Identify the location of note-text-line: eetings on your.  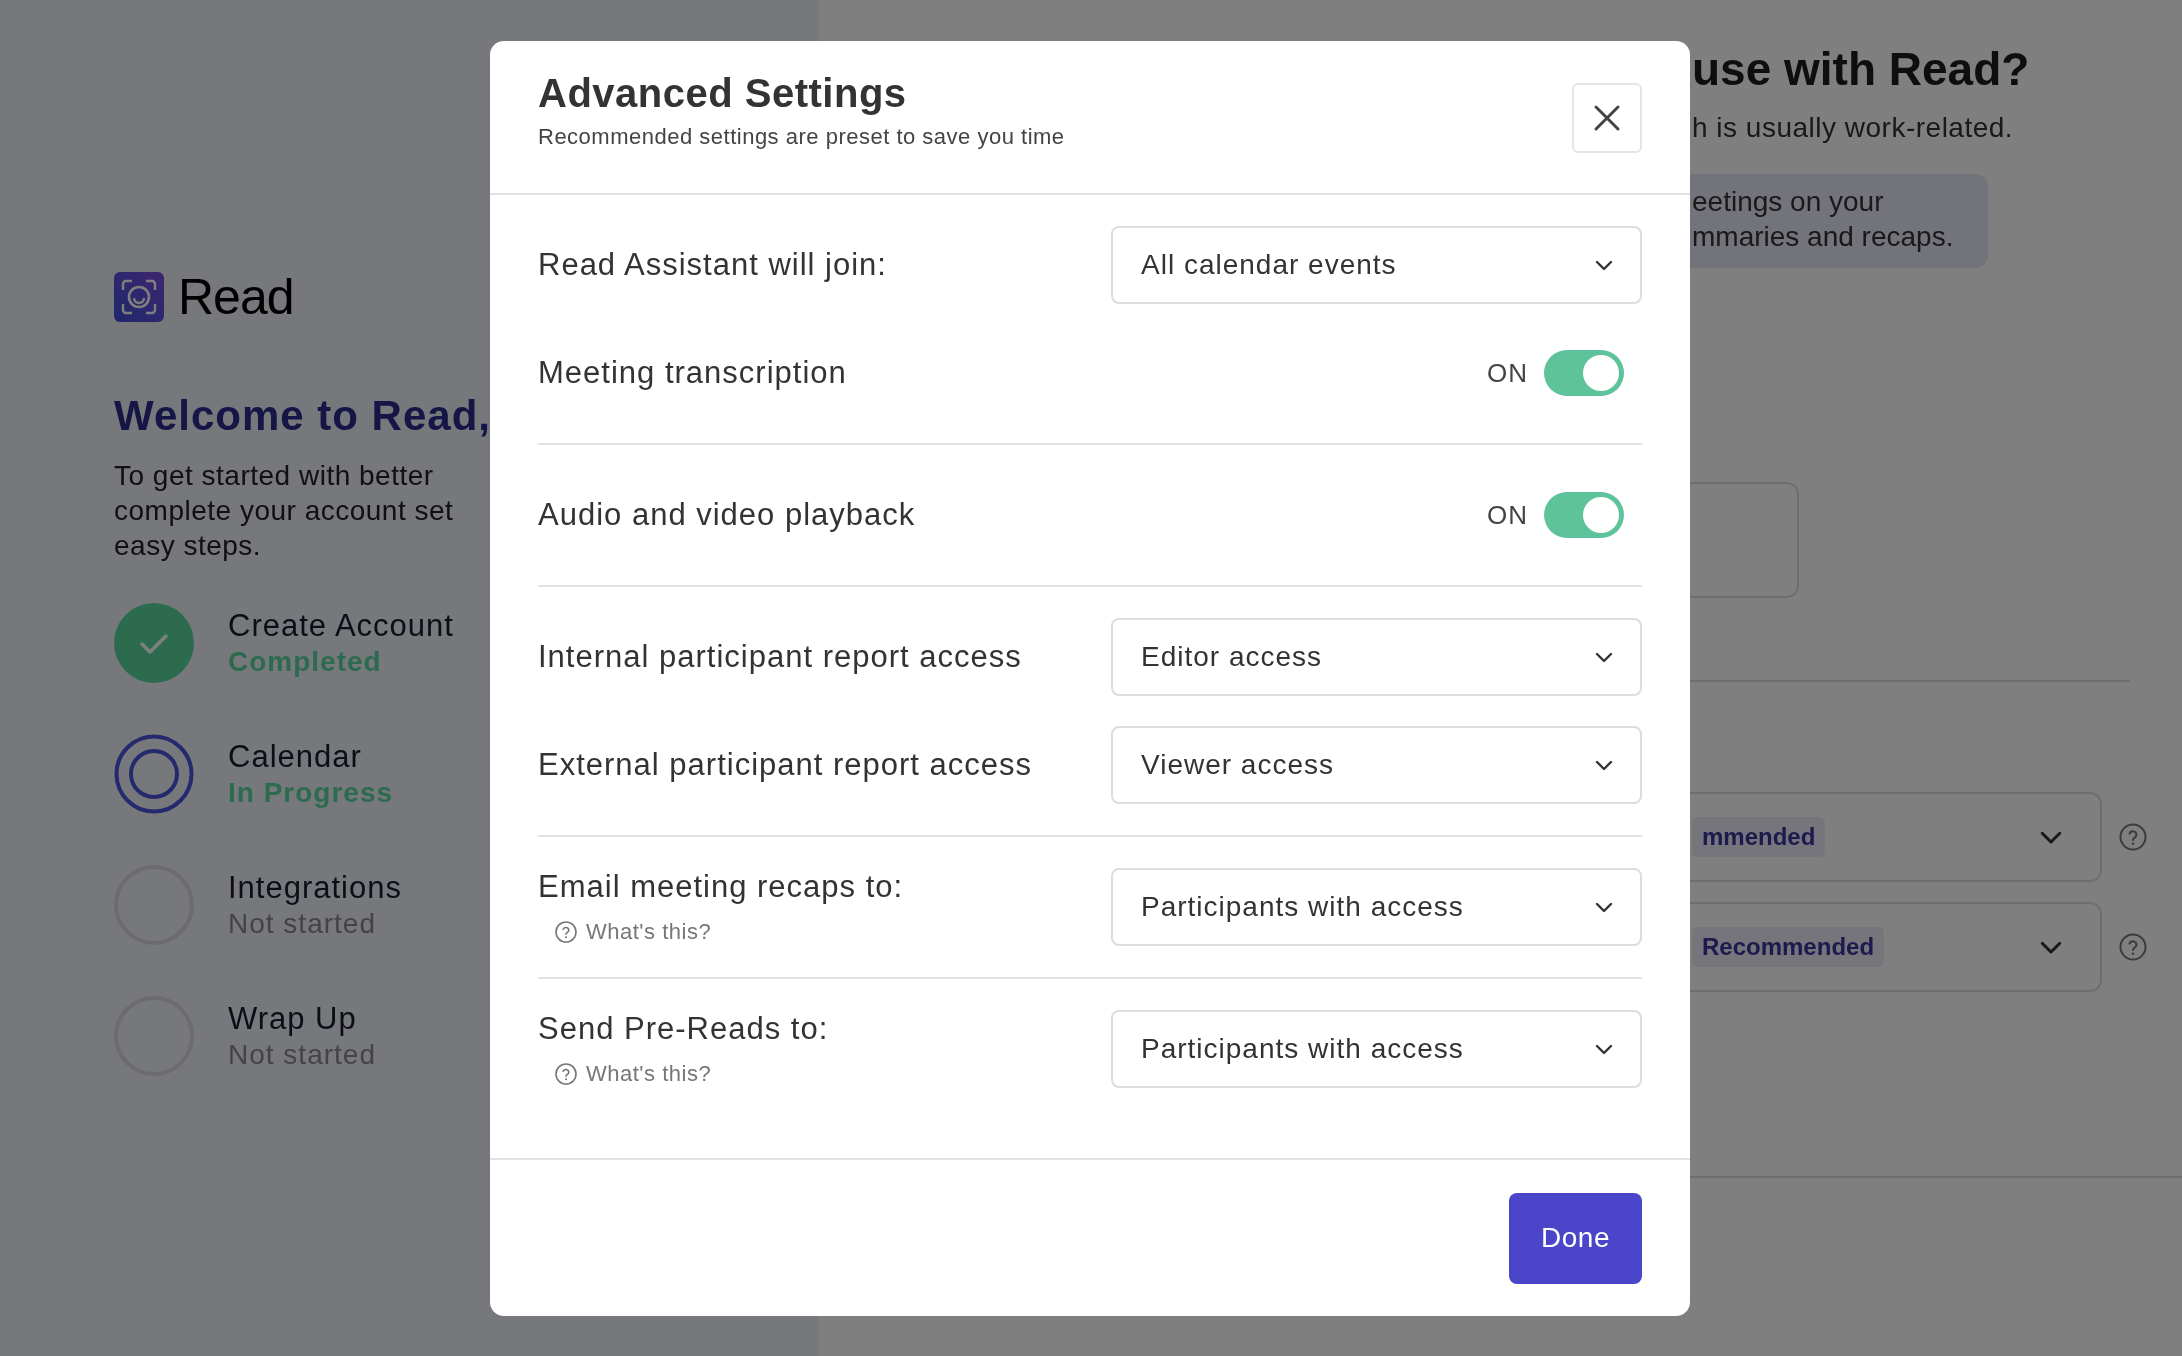
(1788, 202).